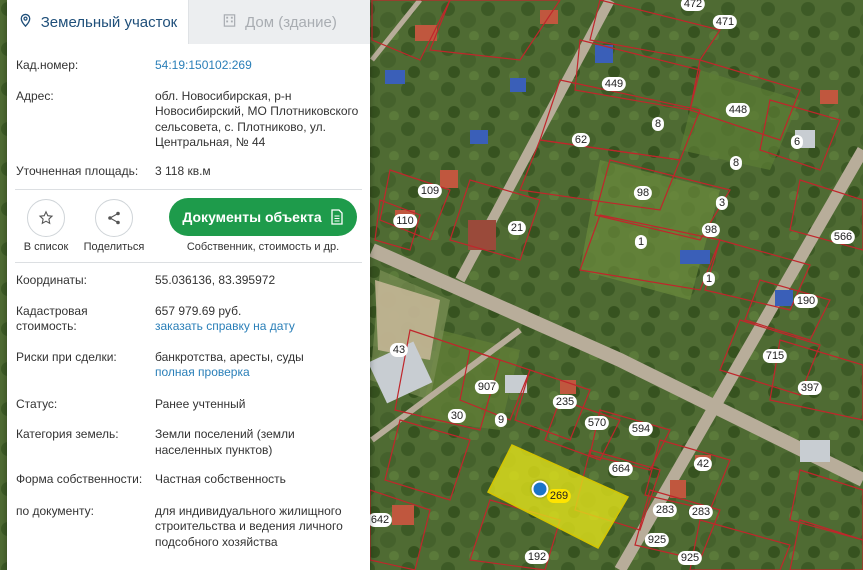  What do you see at coordinates (399, 350) in the screenshot?
I see `parcel-label: 43` at bounding box center [399, 350].